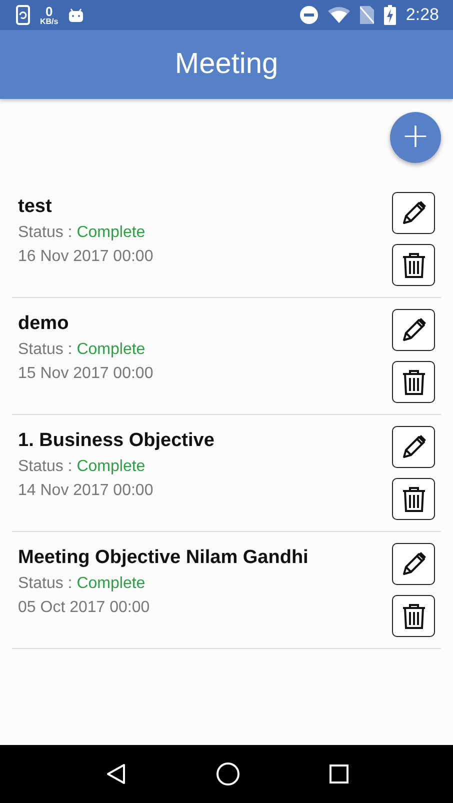 The width and height of the screenshot is (453, 803). Describe the element at coordinates (339, 15) in the screenshot. I see `wifi-icon` at that location.